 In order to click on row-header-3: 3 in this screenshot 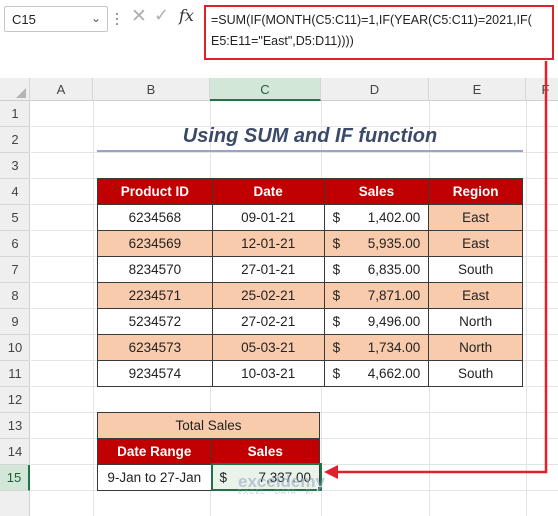, I will do `click(15, 166)`.